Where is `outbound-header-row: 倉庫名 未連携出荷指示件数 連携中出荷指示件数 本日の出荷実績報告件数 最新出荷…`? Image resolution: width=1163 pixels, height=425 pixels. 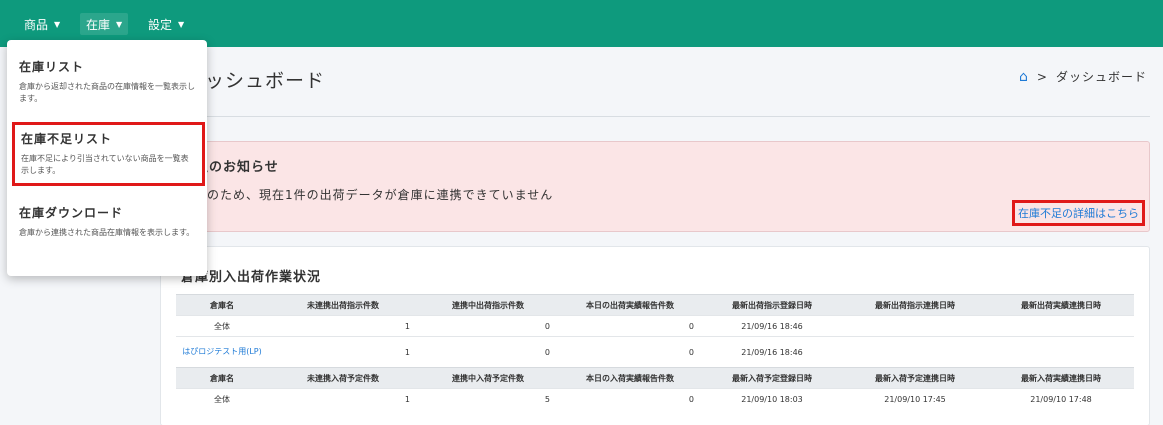
outbound-header-row: 倉庫名 未連携出荷指示件数 連携中出荷指示件数 本日の出荷実績報告件数 最新出荷… is located at coordinates (655, 305).